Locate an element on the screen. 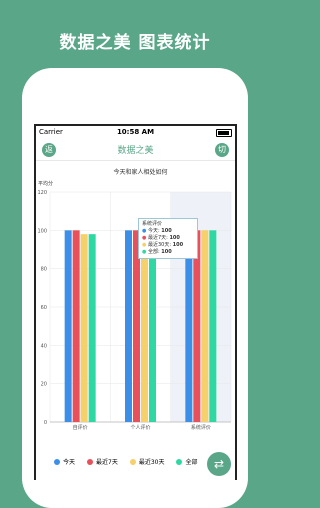 The height and width of the screenshot is (508, 320). x-tick-label: 个人评价 is located at coordinates (140, 427).